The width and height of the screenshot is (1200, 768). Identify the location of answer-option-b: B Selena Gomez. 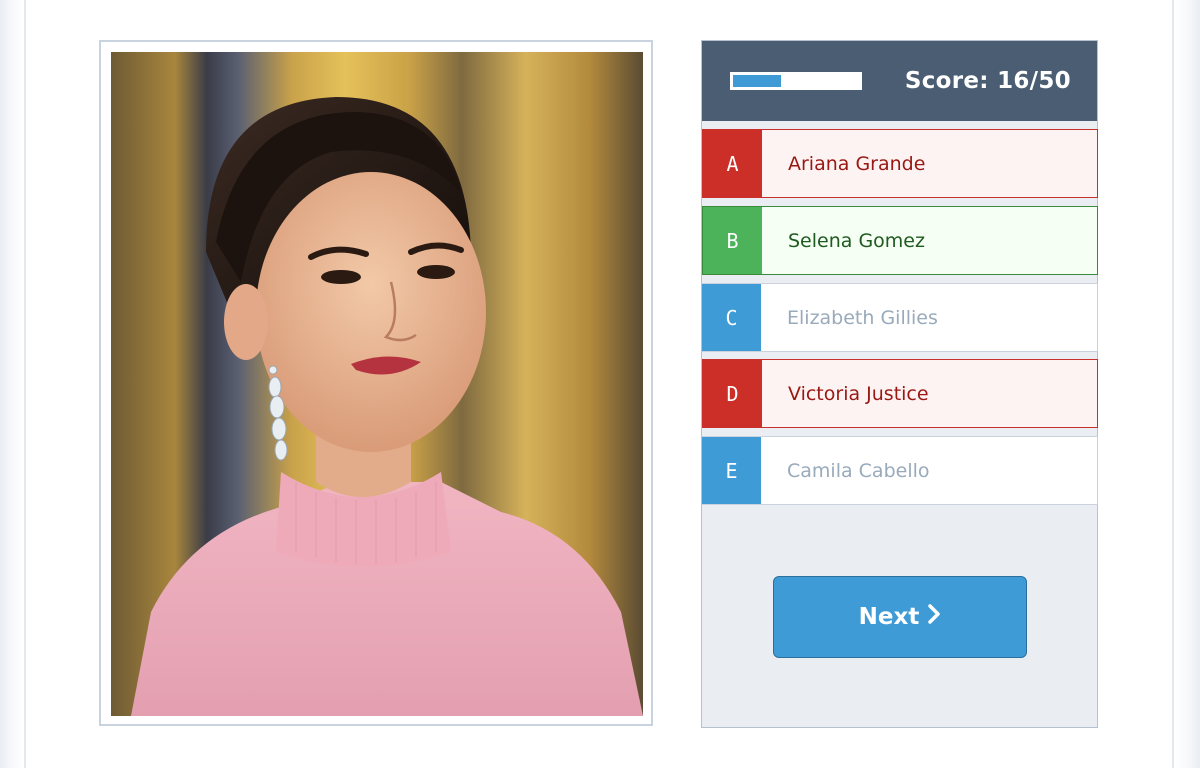
(900, 240).